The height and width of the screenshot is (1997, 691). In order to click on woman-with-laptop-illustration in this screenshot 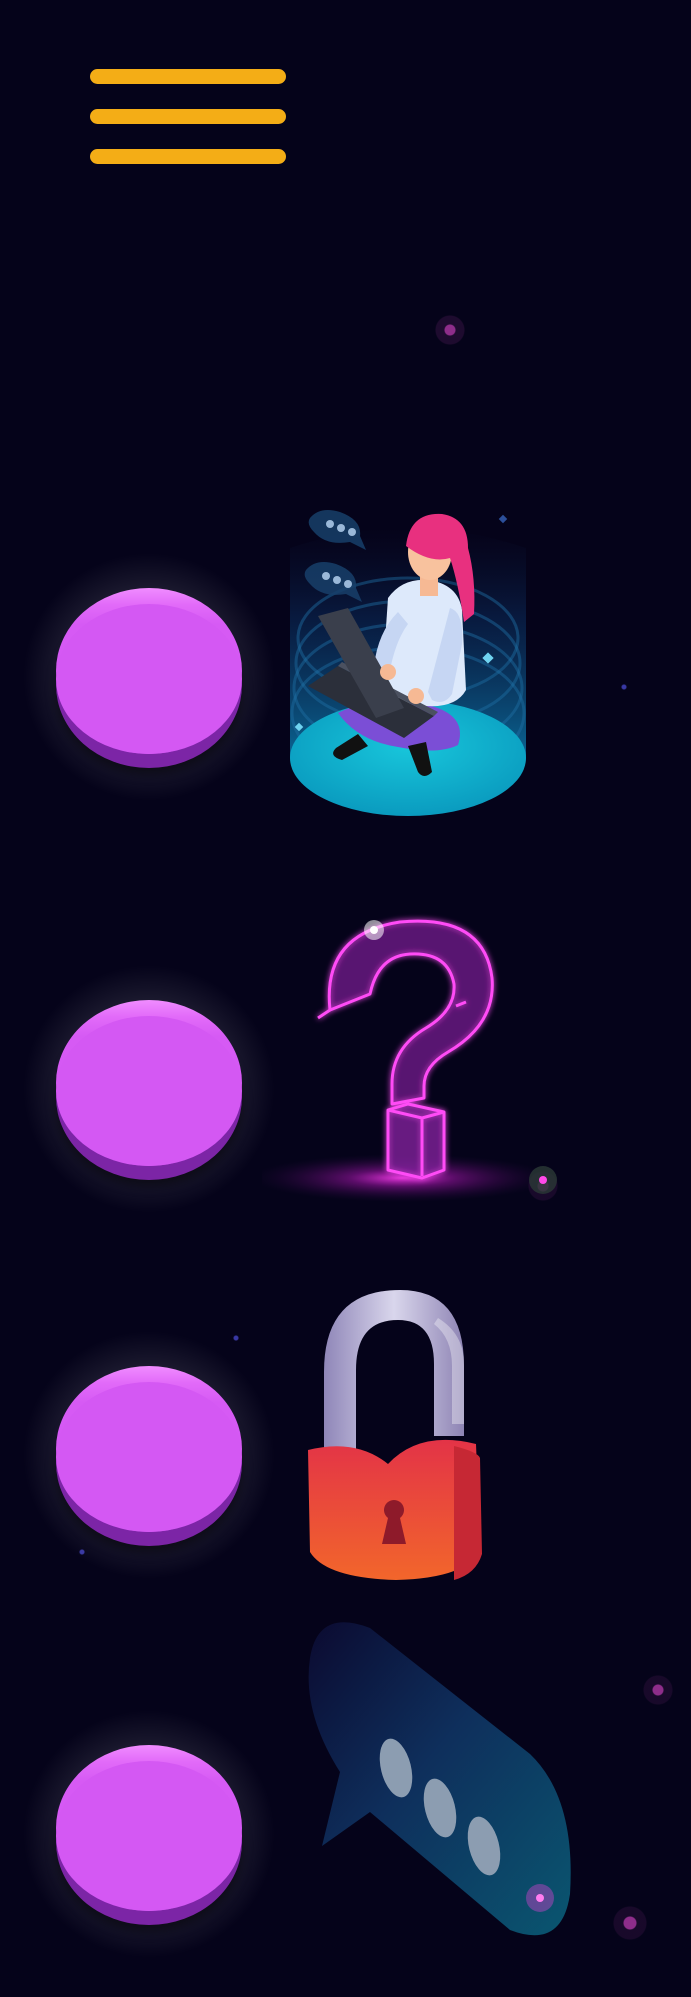, I will do `click(408, 660)`.